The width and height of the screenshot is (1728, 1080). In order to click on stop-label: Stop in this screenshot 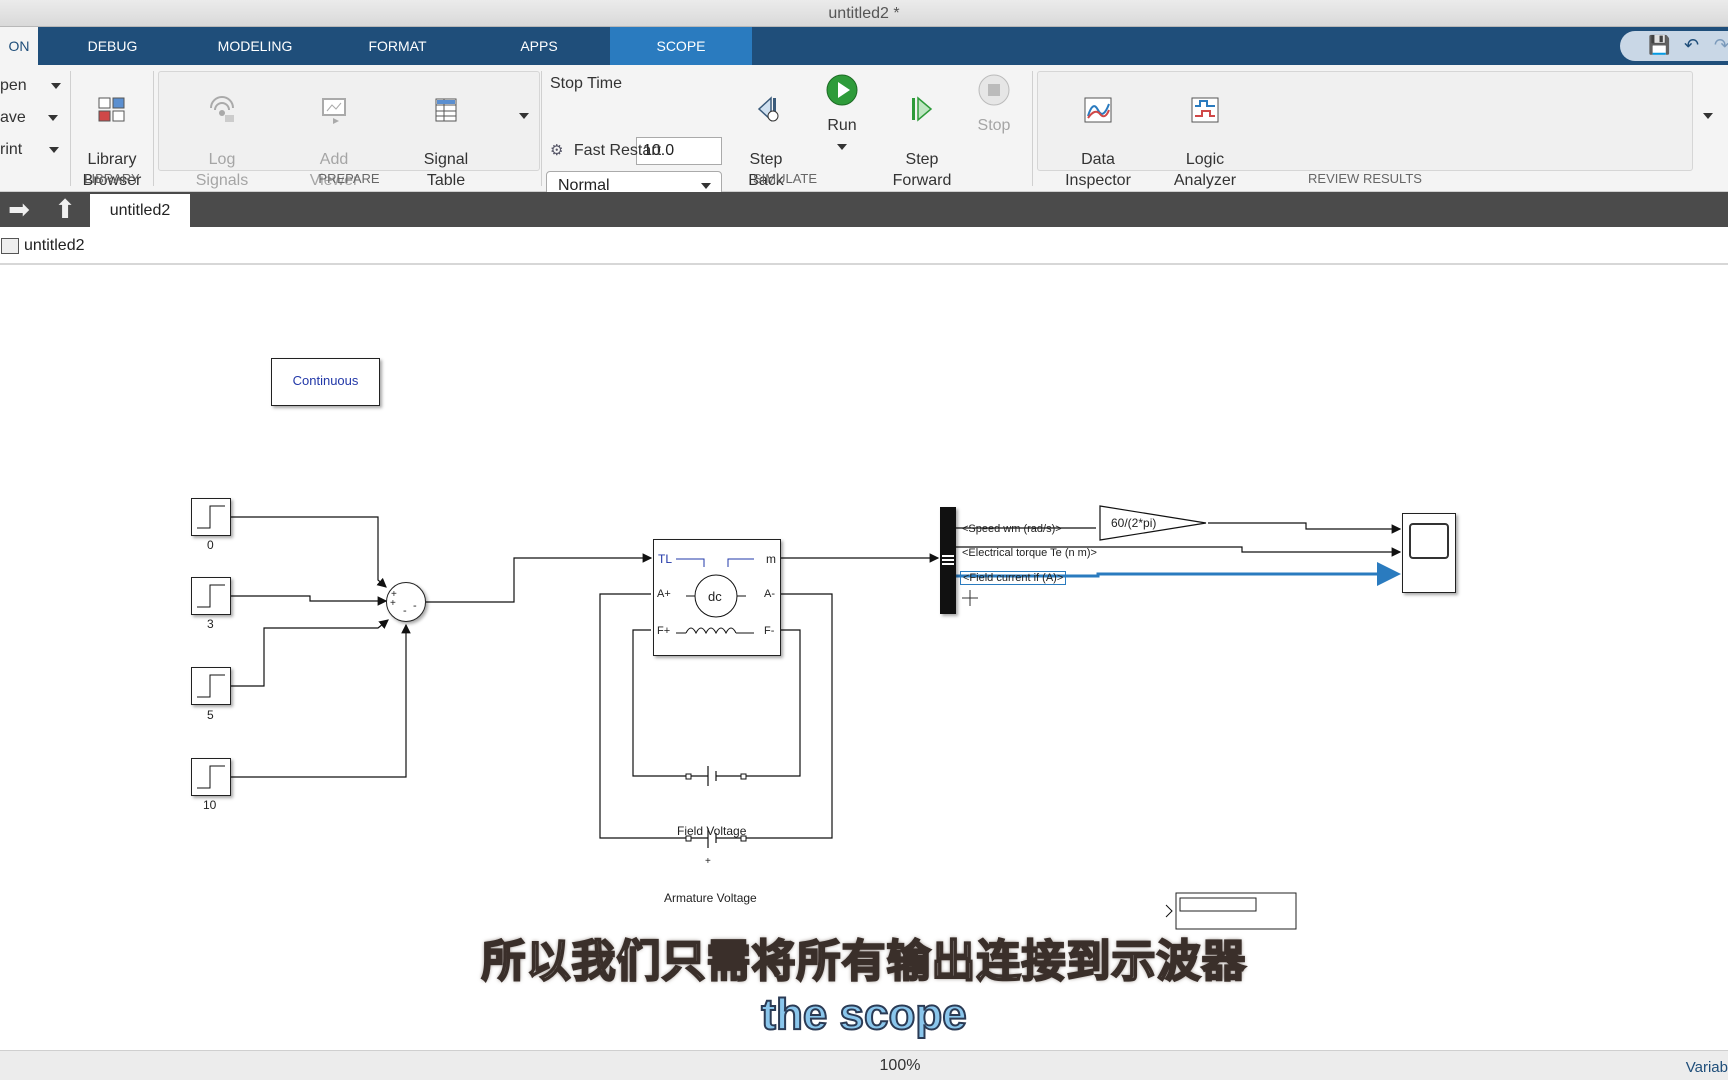, I will do `click(994, 125)`.